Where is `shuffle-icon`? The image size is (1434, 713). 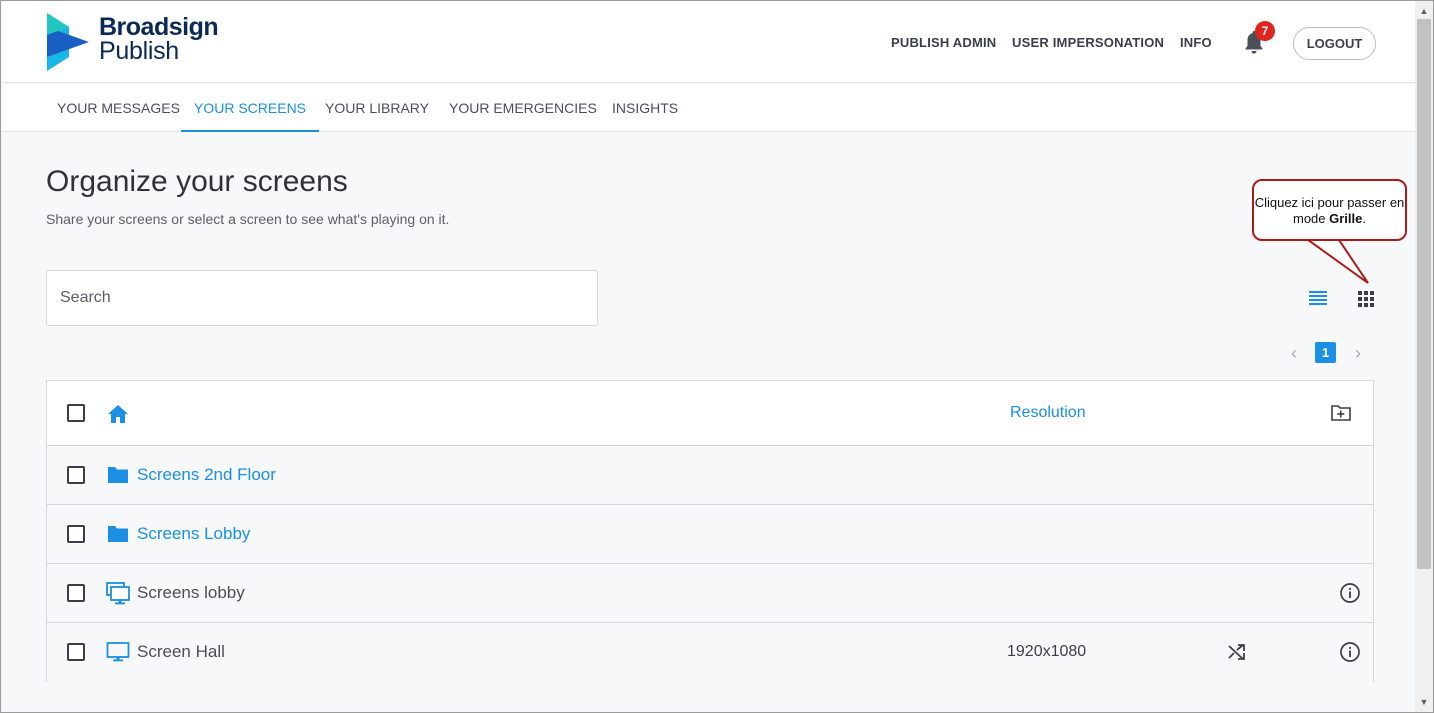 shuffle-icon is located at coordinates (1237, 652).